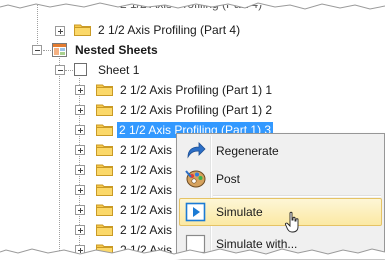 This screenshot has width=385, height=260. I want to click on tree-row-cut: 2 1/2 Axis Profiling (Part 4), so click(131, 7).